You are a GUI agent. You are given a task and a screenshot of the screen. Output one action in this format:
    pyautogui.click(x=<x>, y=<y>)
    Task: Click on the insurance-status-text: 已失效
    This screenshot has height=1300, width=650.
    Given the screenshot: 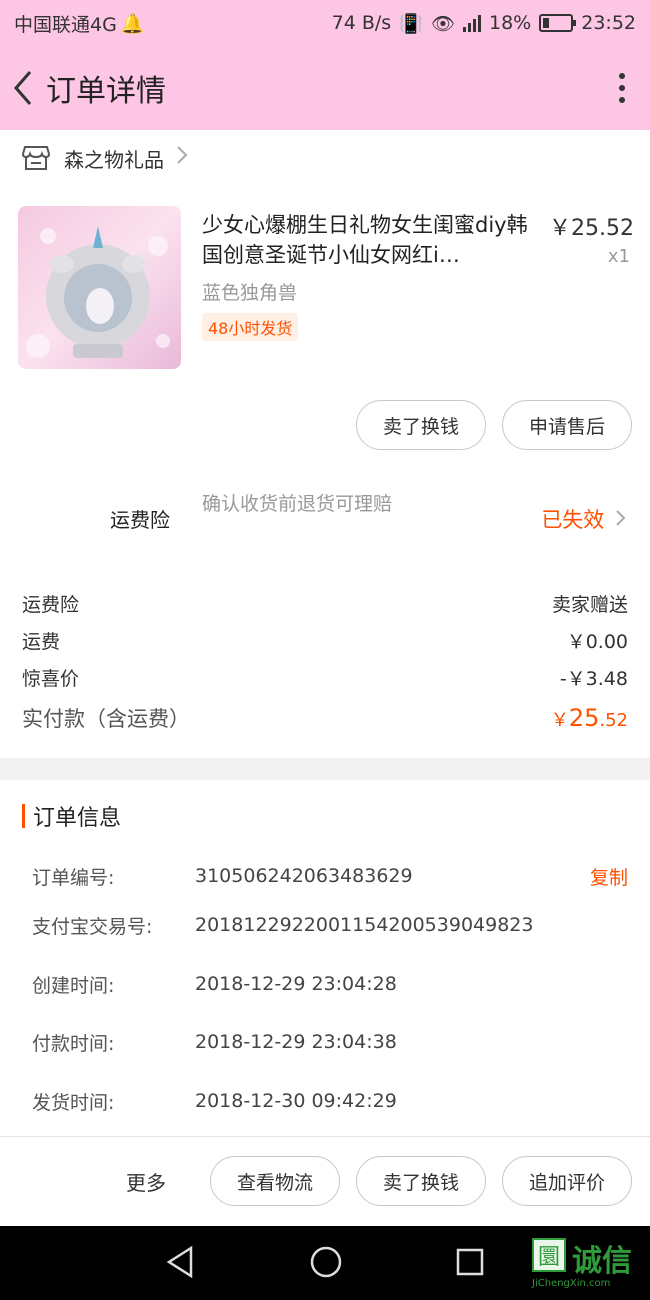 What is the action you would take?
    pyautogui.click(x=573, y=520)
    